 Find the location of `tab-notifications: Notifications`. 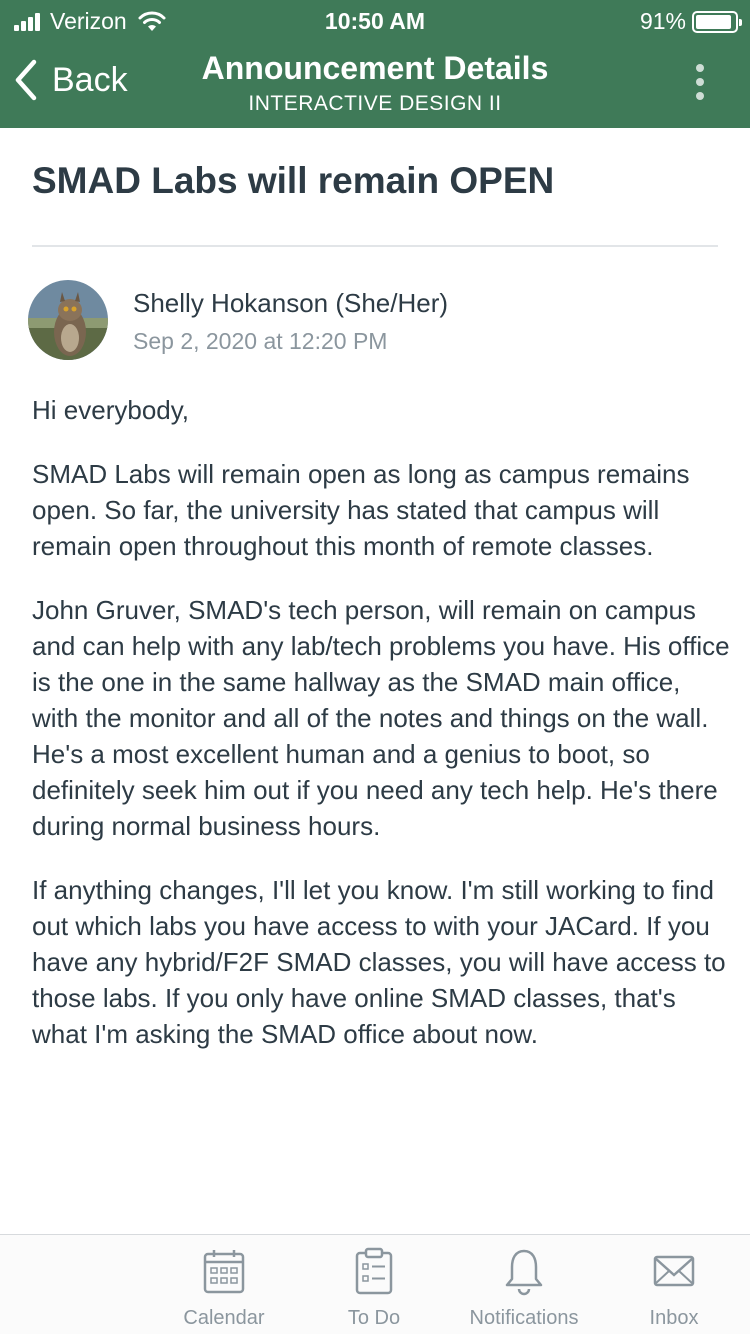

tab-notifications: Notifications is located at coordinates (524, 1288).